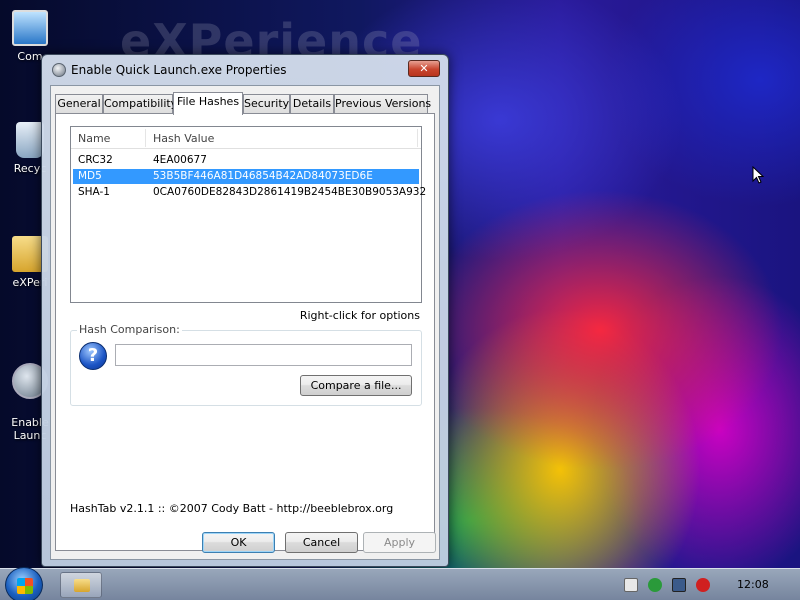 The height and width of the screenshot is (600, 800). Describe the element at coordinates (30, 28) in the screenshot. I see `computer-icon` at that location.